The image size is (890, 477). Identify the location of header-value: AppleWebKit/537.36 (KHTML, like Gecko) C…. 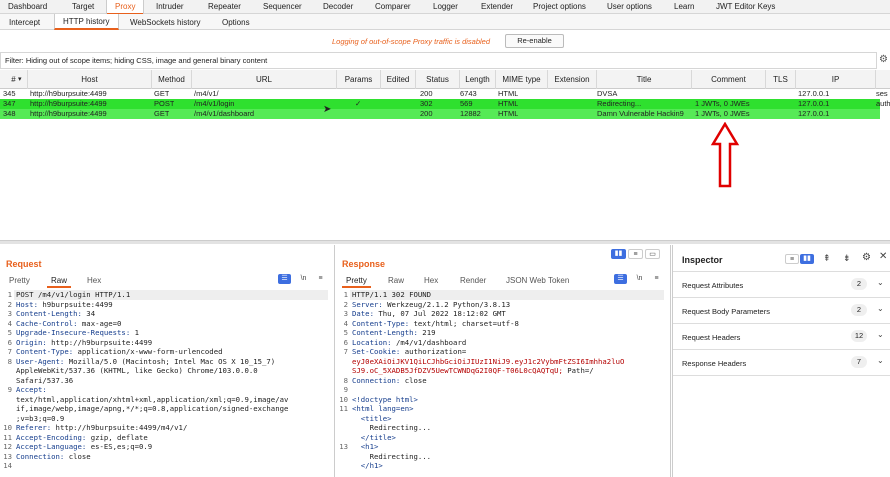
(137, 370).